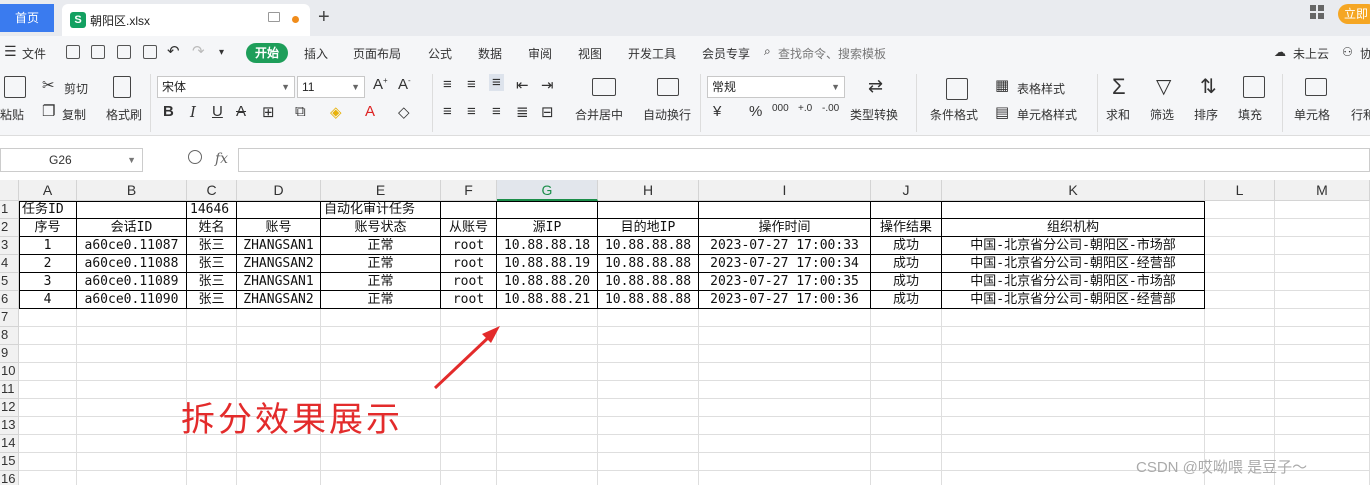 This screenshot has width=1370, height=485. I want to click on watermark: CSDN @哎呦喂 是豆子～, so click(1222, 467).